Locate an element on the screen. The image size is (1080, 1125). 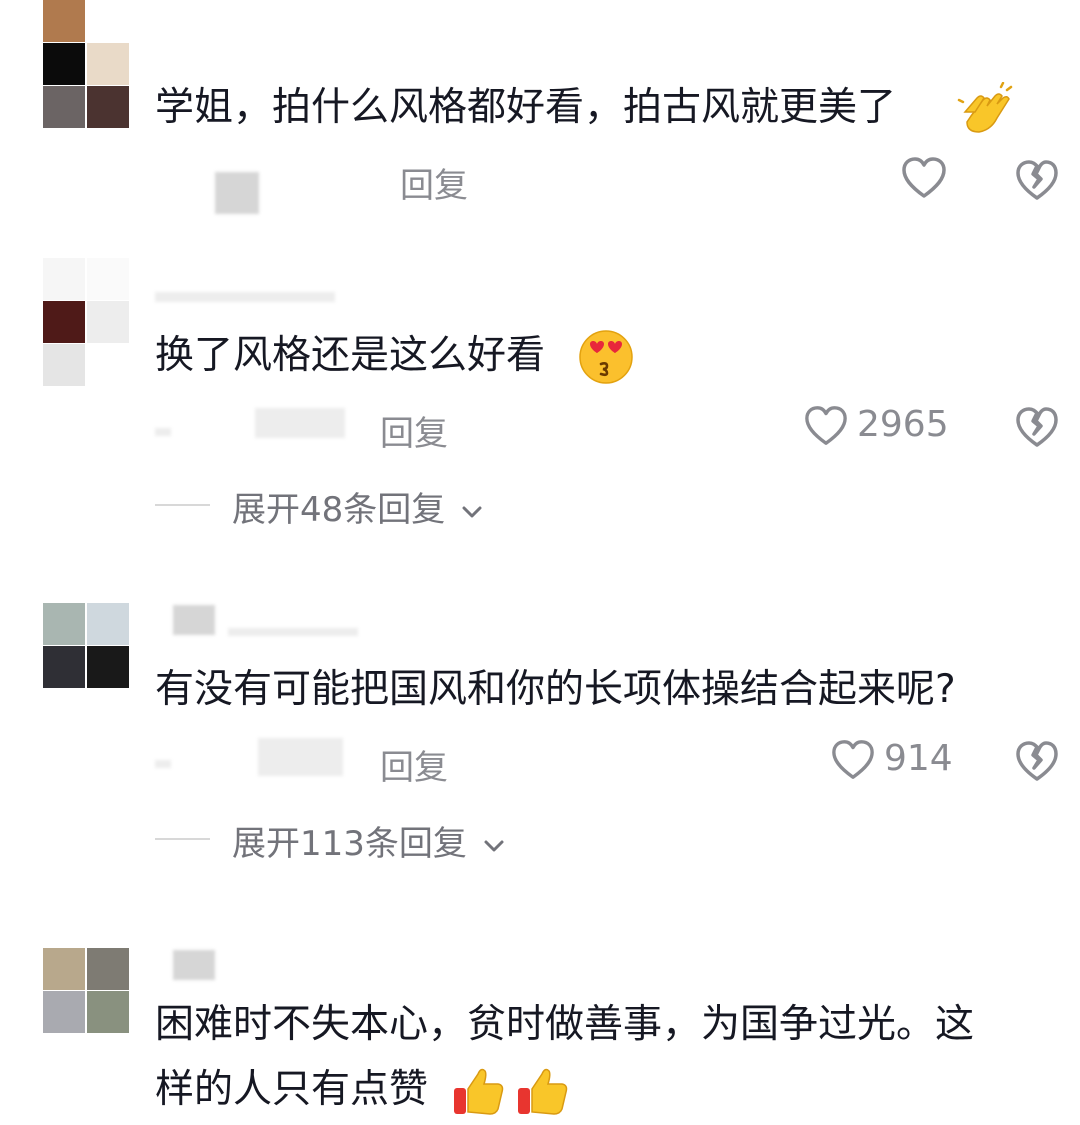
comment-text: 学姐，拍什么风格都好看，拍古风就更美了 is located at coordinates (526, 107).